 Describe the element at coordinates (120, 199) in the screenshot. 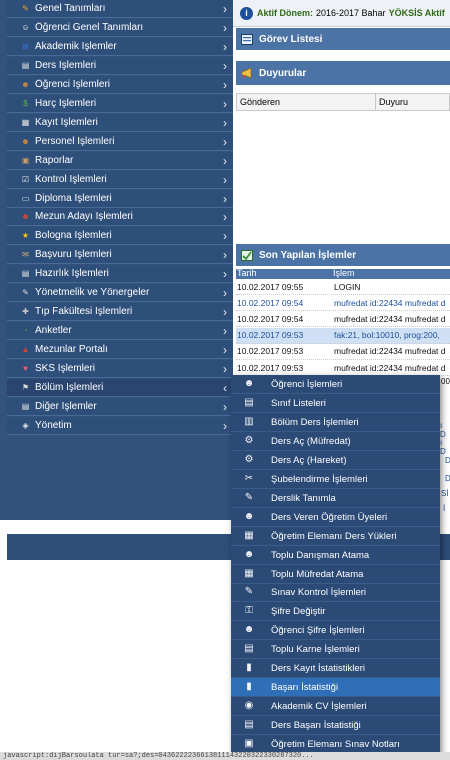

I see `sidebar-item: ▭ Diploma İşlemleri ›` at that location.